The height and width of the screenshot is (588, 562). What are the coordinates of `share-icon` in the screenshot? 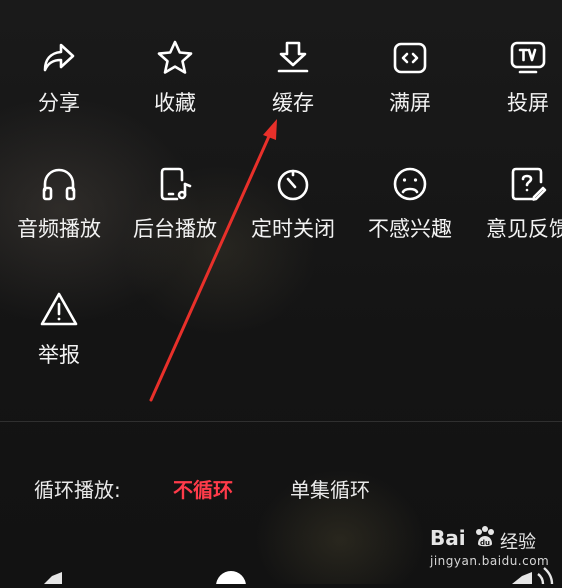 It's located at (59, 58).